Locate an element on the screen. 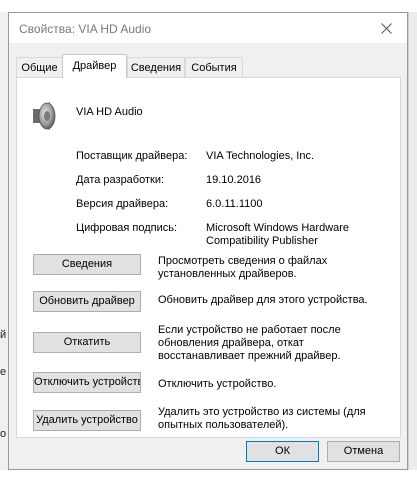 Image resolution: width=417 pixels, height=479 pixels. tab-driver: Драйвер is located at coordinates (94, 66).